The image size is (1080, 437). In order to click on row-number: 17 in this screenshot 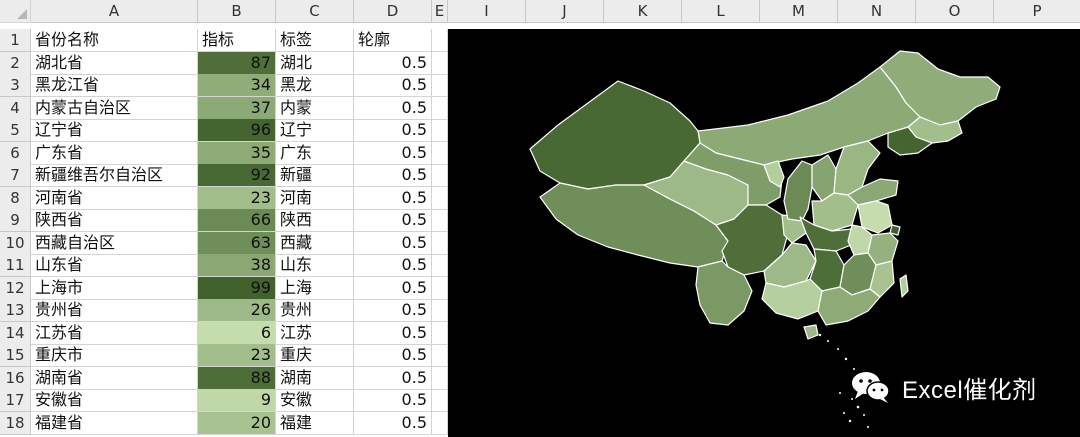, I will do `click(15, 400)`.